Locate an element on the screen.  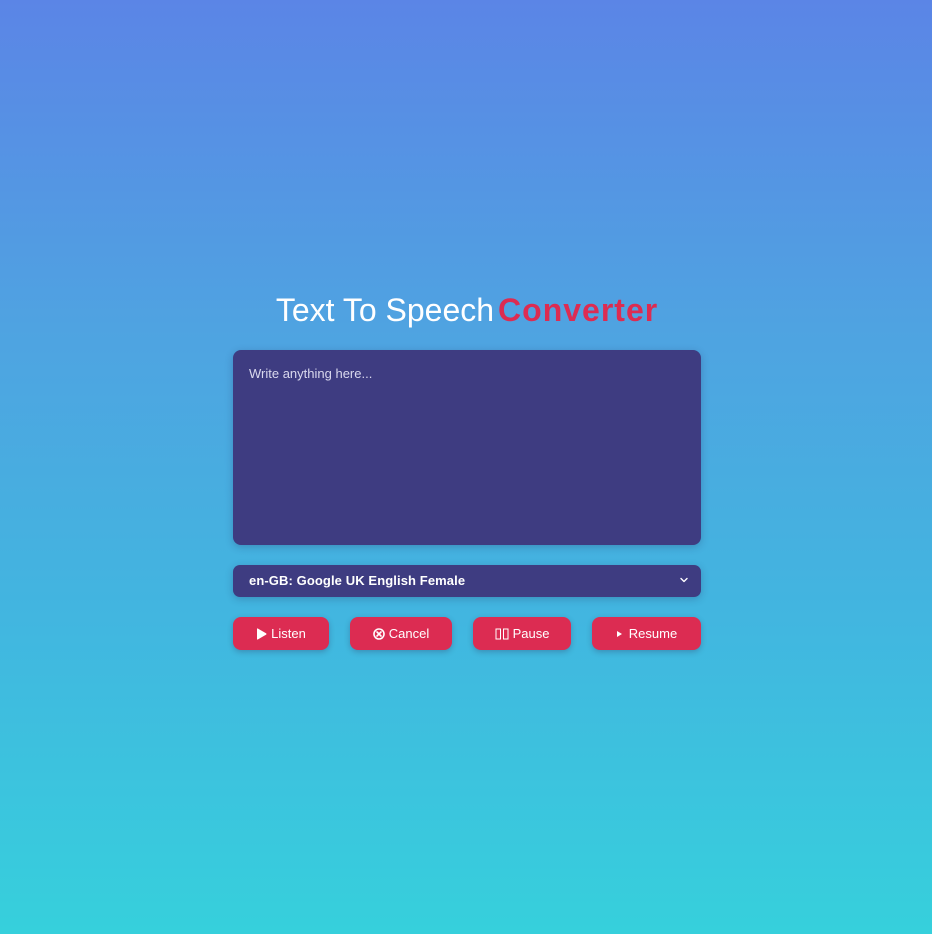
cancel-button: Cancel is located at coordinates (401, 633).